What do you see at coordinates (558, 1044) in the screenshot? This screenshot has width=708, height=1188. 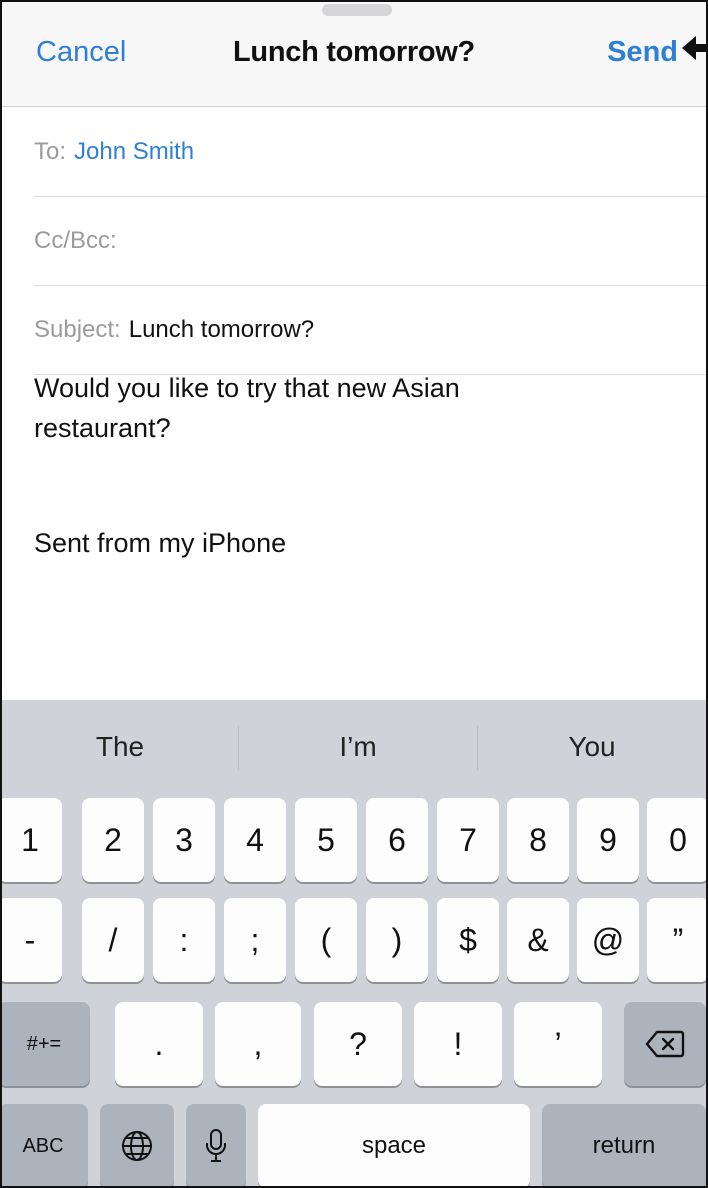 I see `key-apostrophe: ’` at bounding box center [558, 1044].